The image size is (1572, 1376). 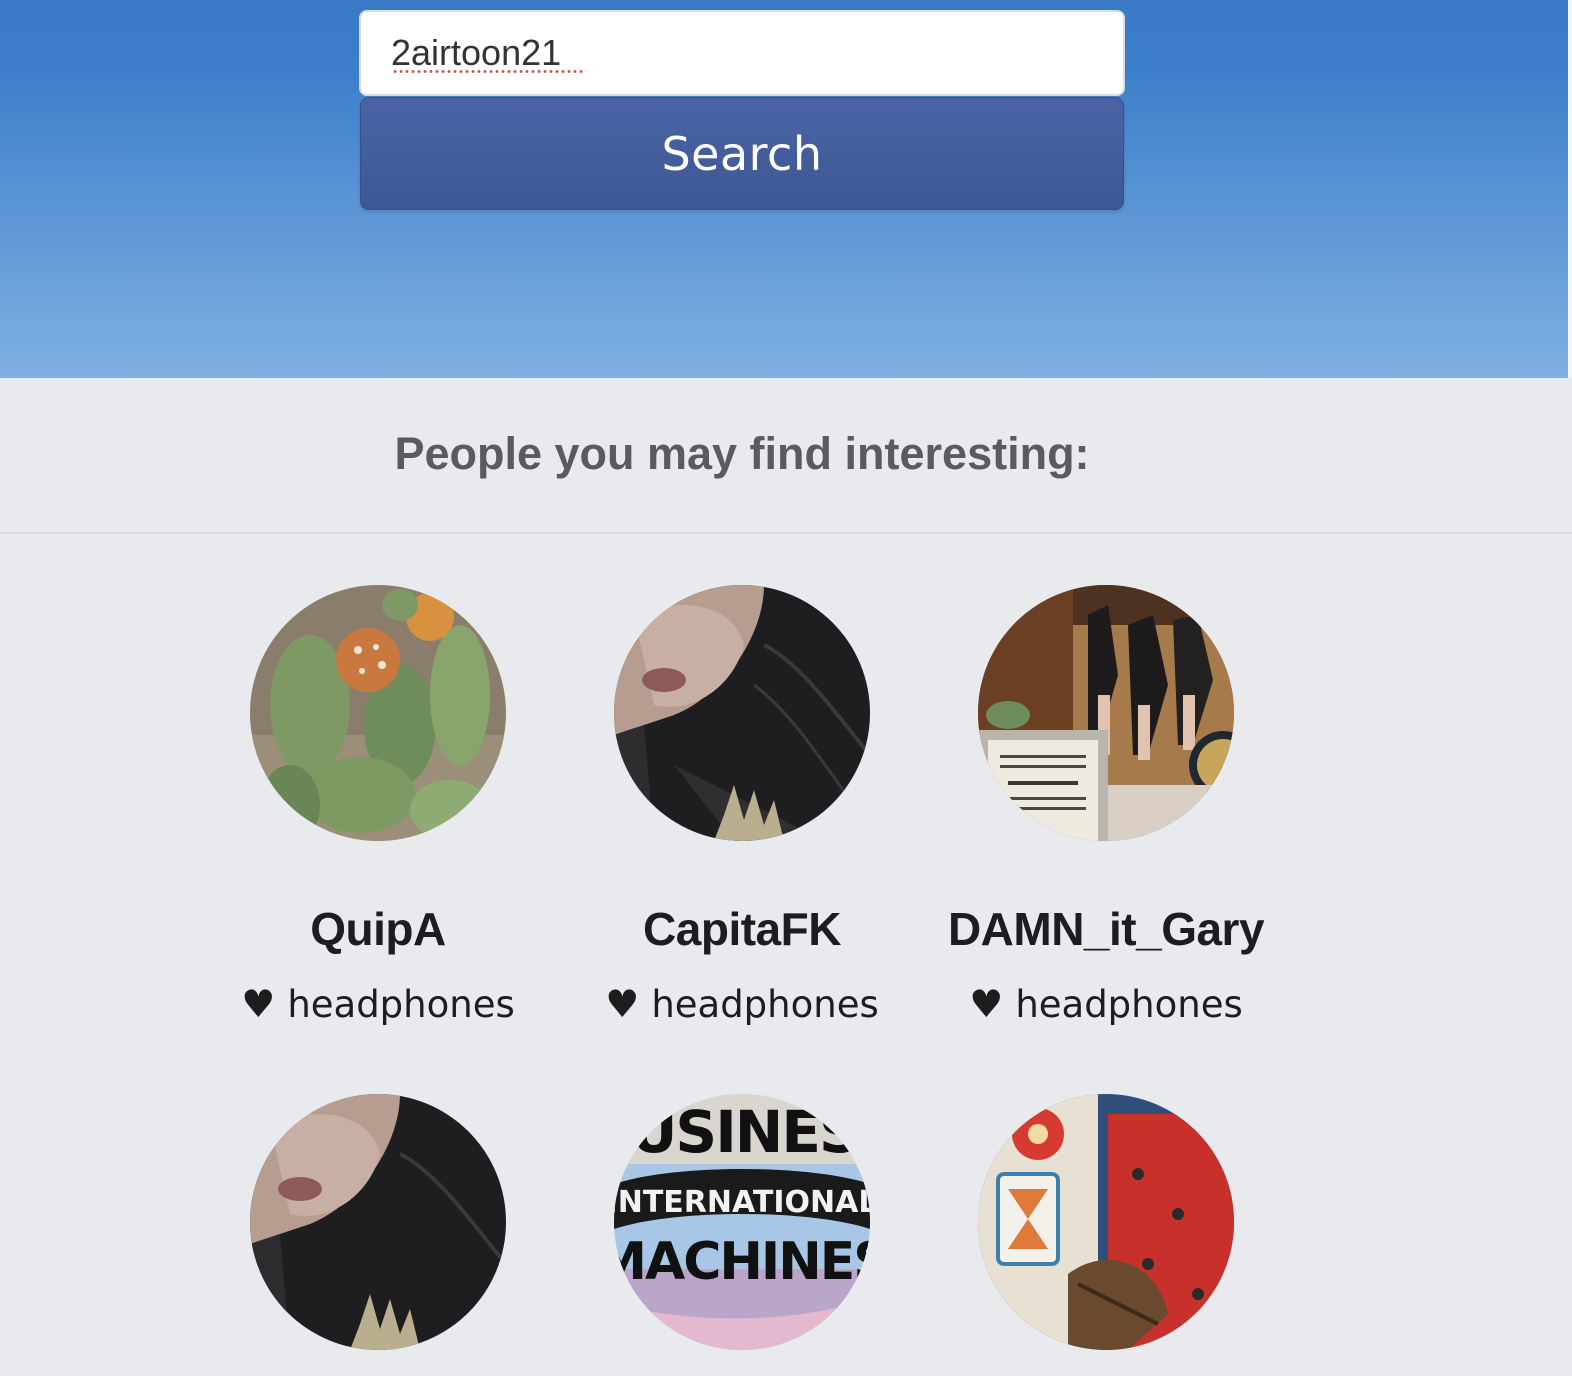 What do you see at coordinates (742, 53) in the screenshot?
I see `search-input` at bounding box center [742, 53].